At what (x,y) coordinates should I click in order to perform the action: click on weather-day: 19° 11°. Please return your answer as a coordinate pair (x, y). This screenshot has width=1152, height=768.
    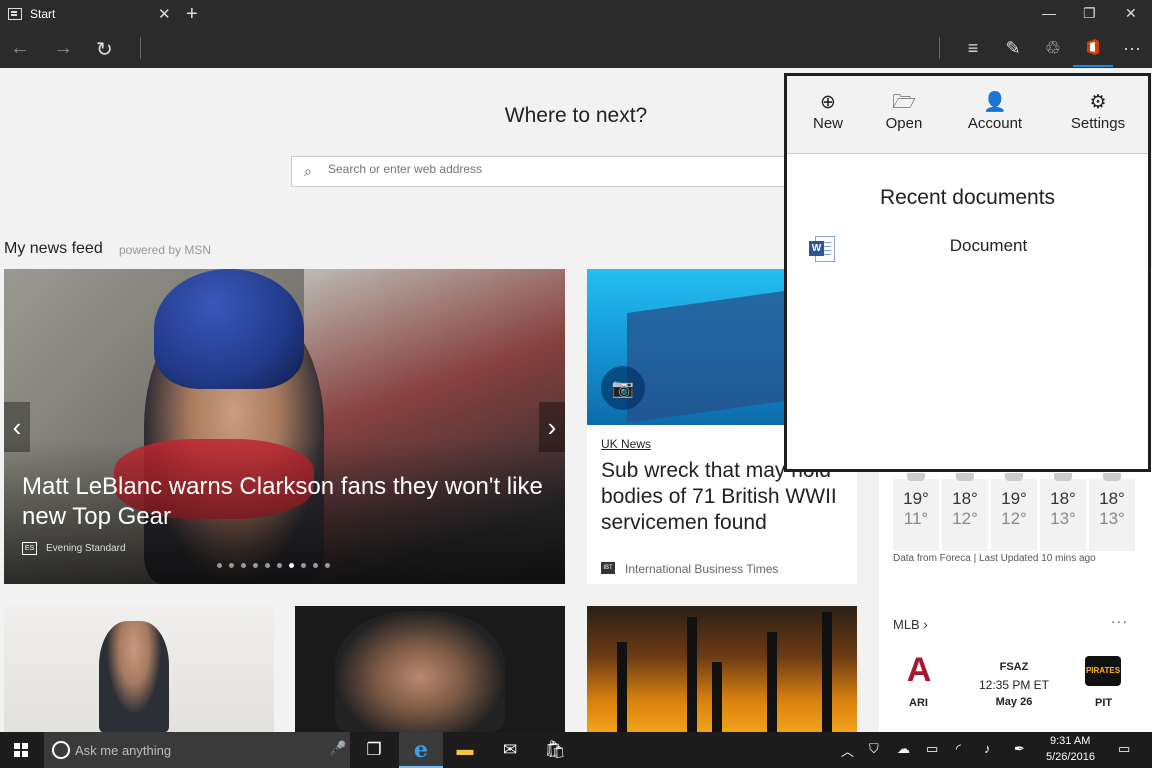
    Looking at the image, I should click on (916, 512).